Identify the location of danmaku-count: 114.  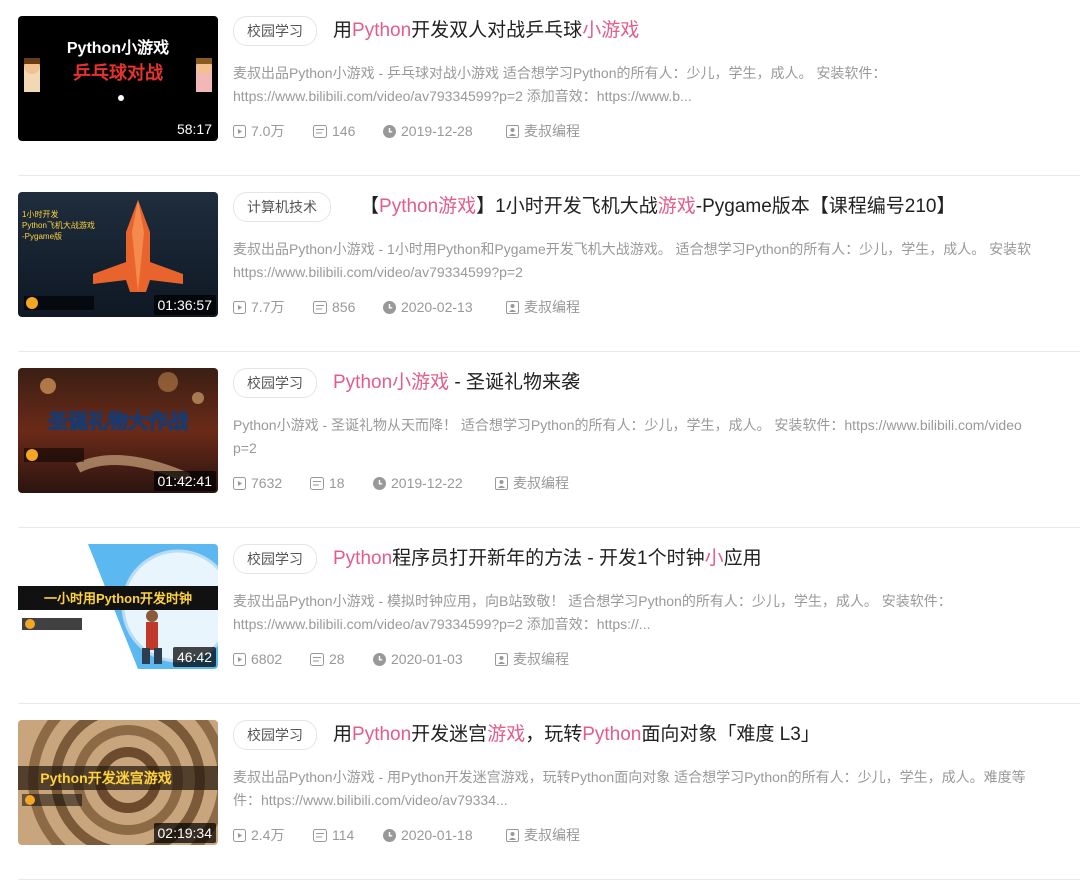
(333, 835).